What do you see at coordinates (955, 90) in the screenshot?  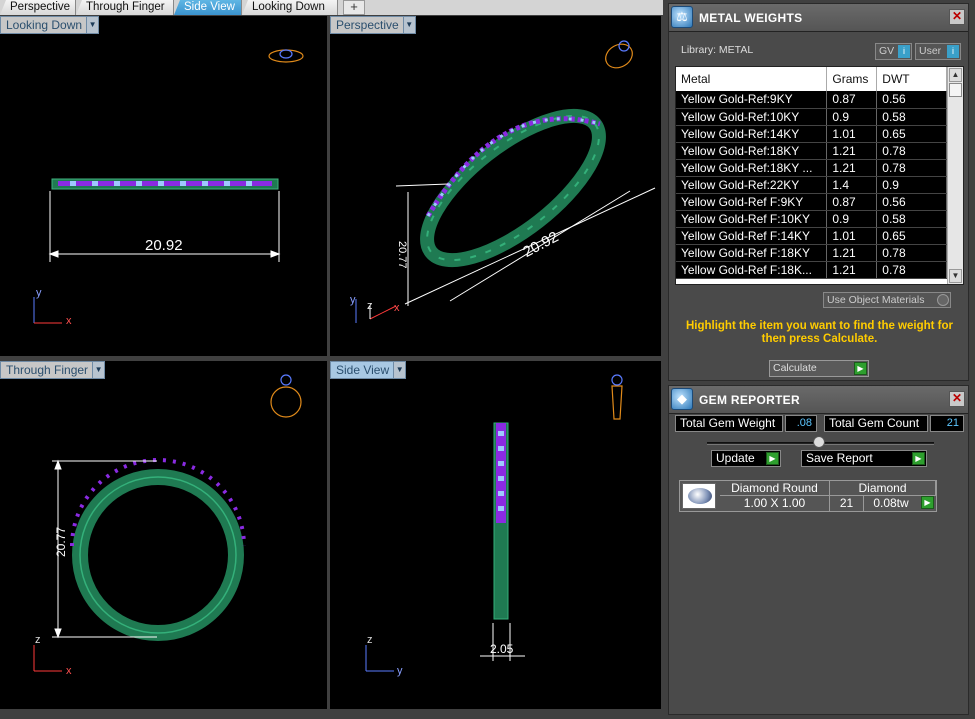 I see `scroll-thumb` at bounding box center [955, 90].